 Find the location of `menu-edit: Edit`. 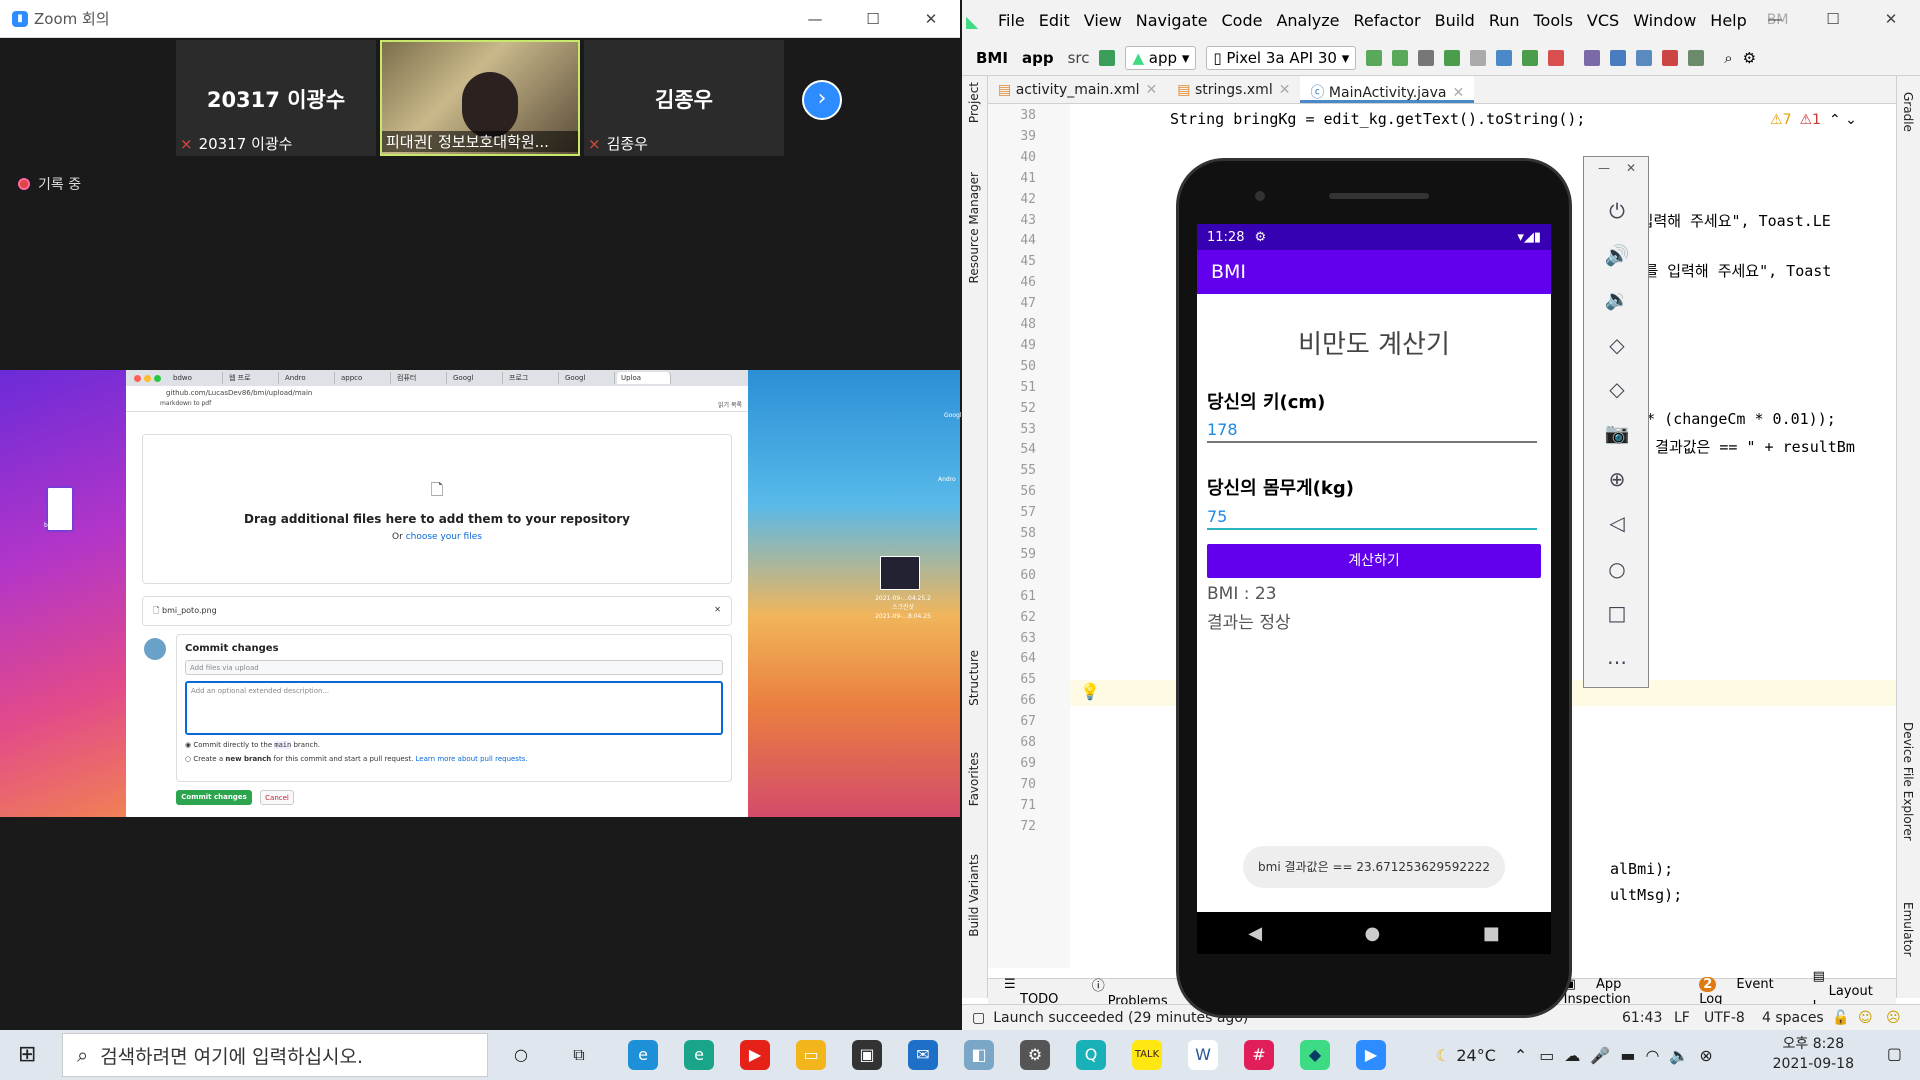

menu-edit: Edit is located at coordinates (1054, 20).